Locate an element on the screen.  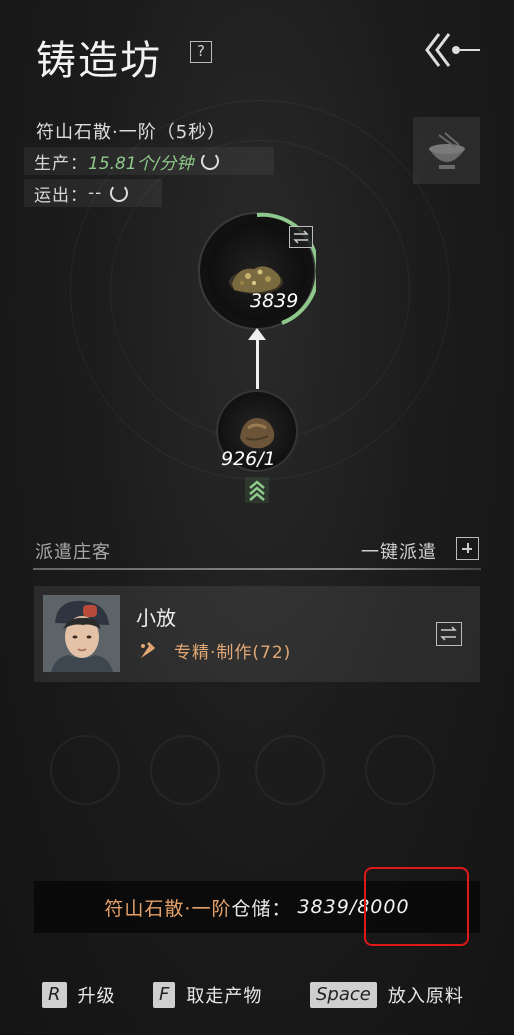
production-rate-row: 生产： 15.81个/分钟 is located at coordinates (149, 161).